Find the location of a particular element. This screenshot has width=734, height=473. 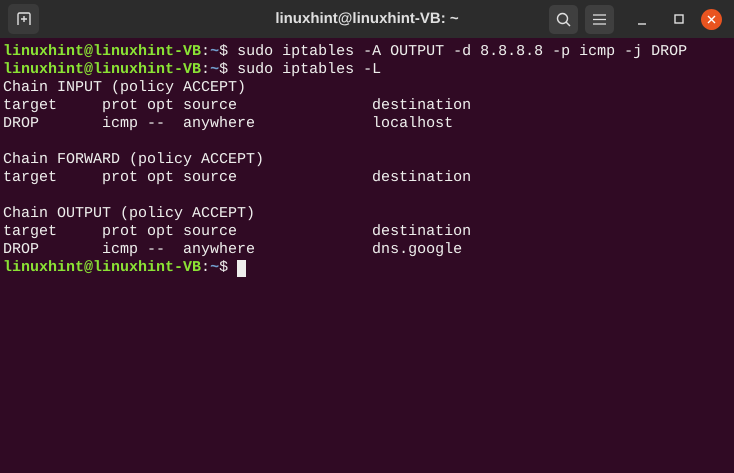

menu-button is located at coordinates (599, 19).